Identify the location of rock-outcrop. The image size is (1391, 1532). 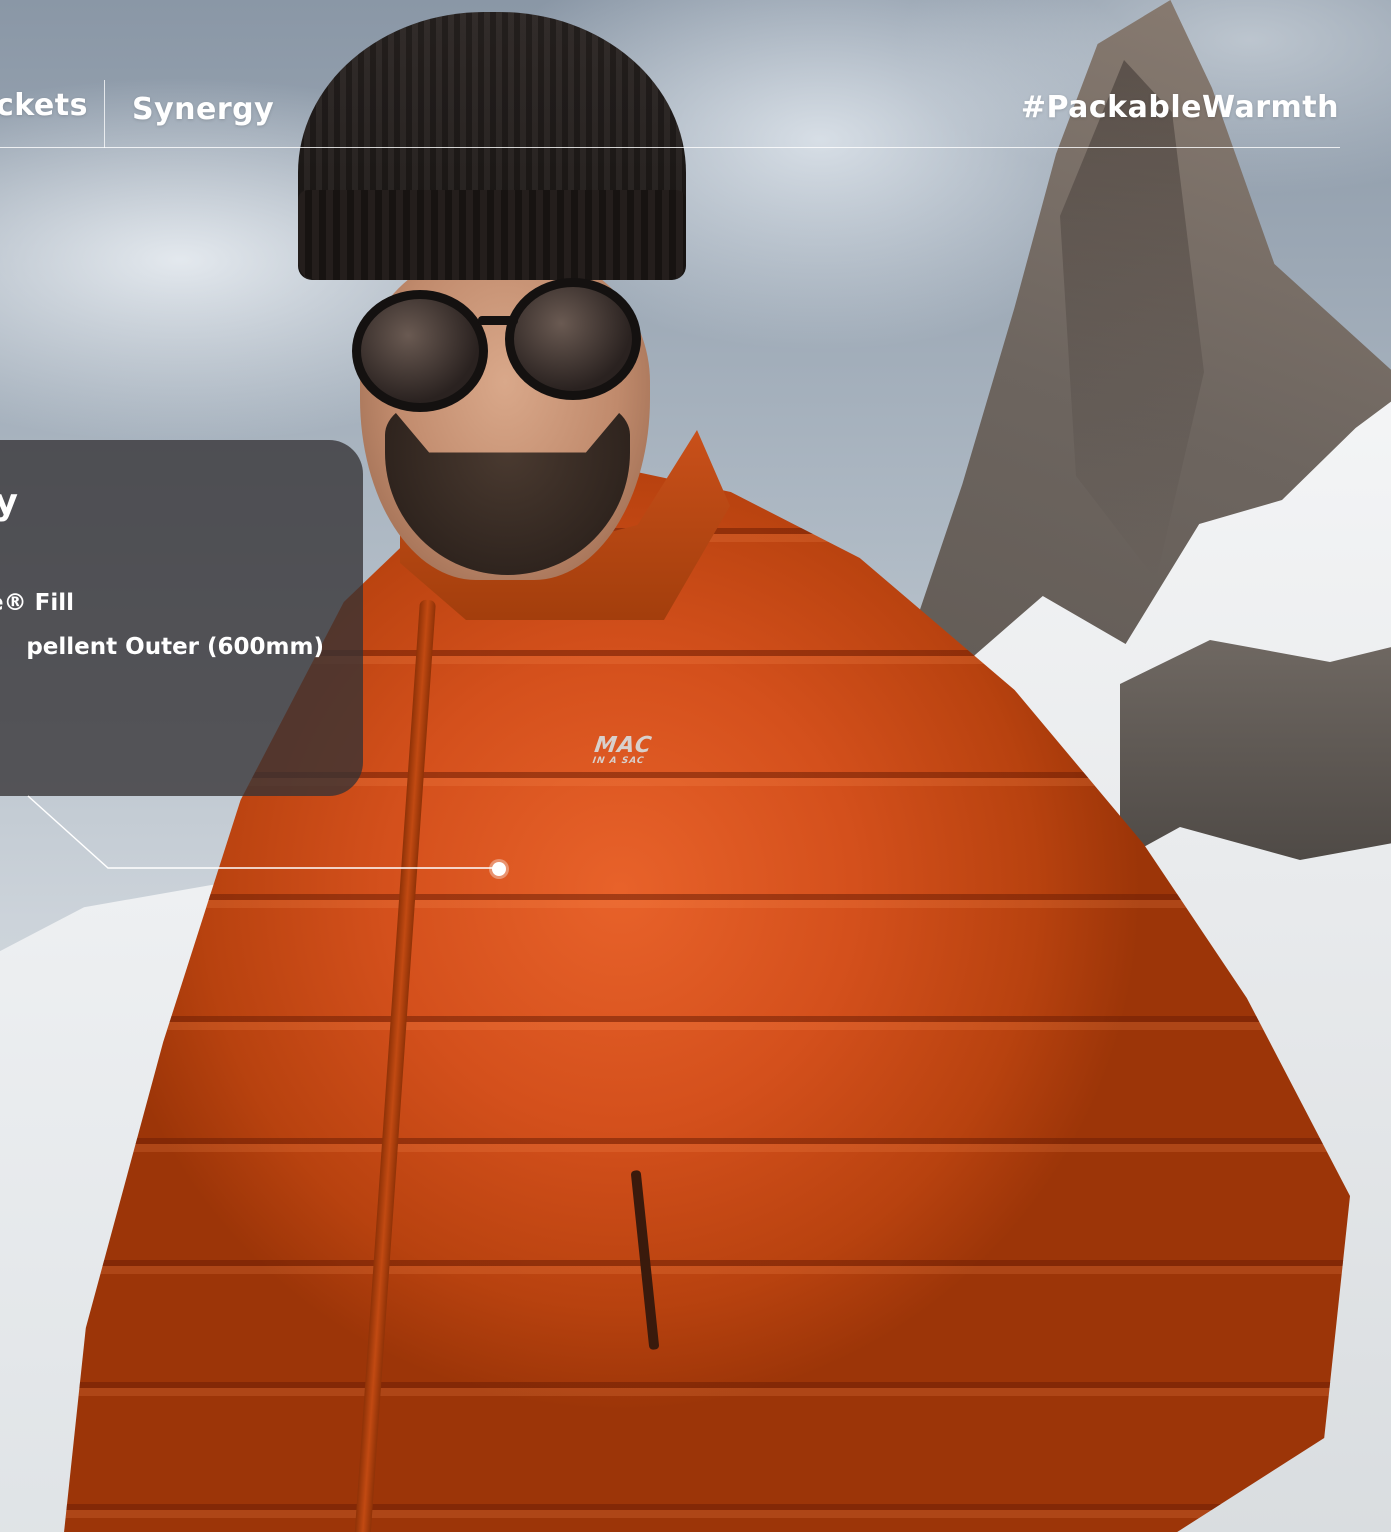
(1255, 750).